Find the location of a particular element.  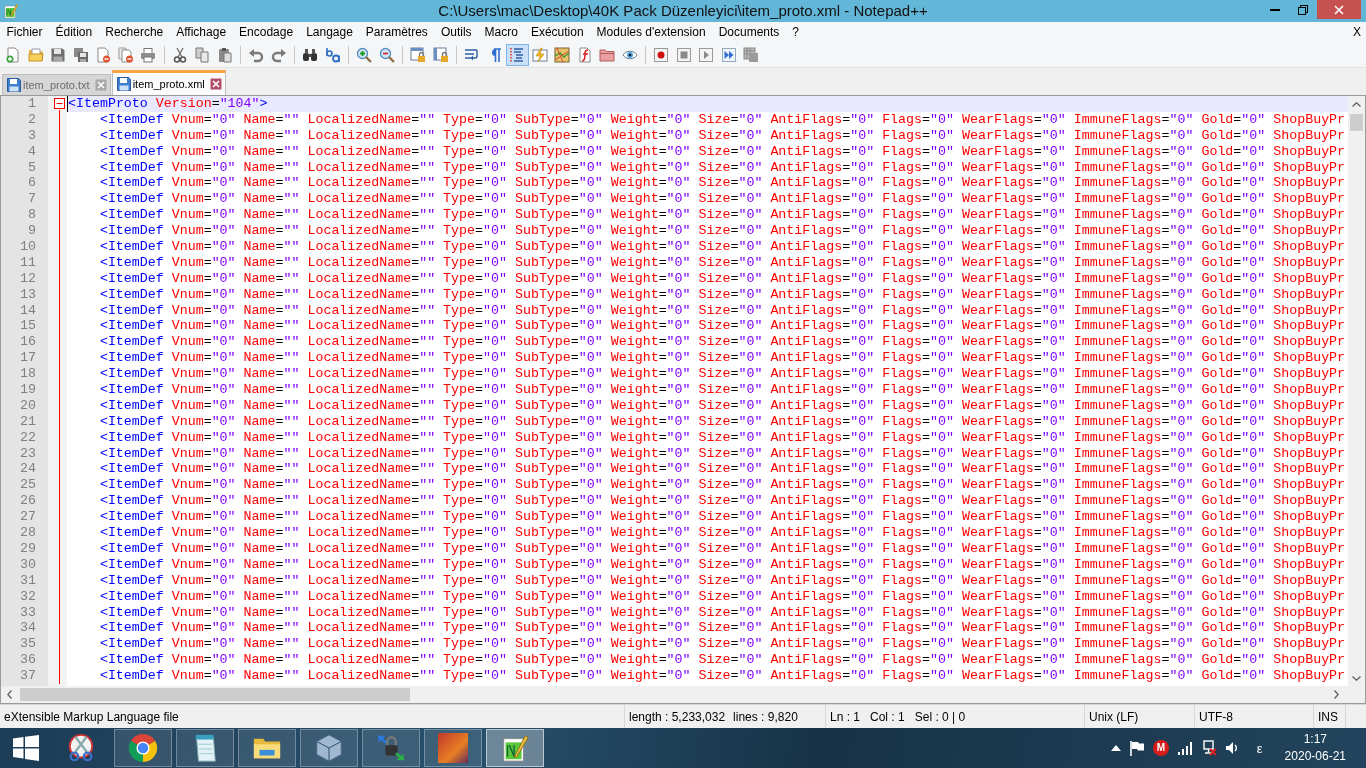

text-cursor is located at coordinates (67, 104).